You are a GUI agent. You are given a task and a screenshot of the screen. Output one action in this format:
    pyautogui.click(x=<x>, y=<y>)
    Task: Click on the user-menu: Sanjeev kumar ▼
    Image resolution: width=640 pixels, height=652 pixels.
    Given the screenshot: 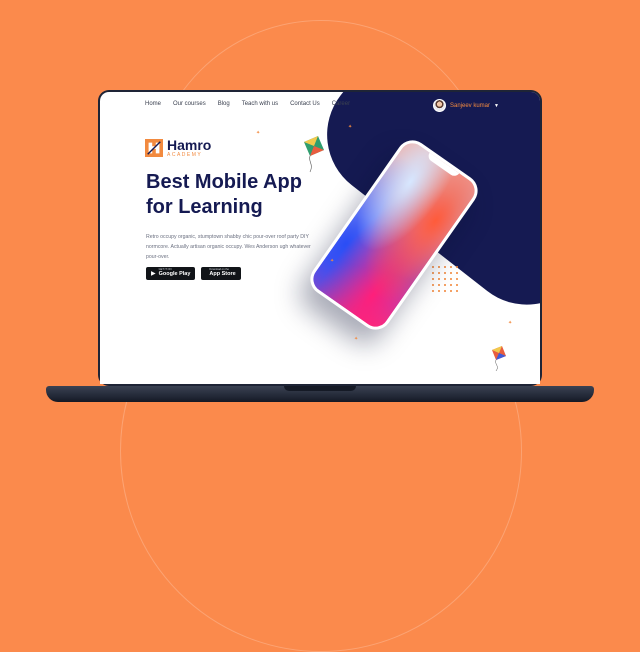 What is the action you would take?
    pyautogui.click(x=466, y=105)
    